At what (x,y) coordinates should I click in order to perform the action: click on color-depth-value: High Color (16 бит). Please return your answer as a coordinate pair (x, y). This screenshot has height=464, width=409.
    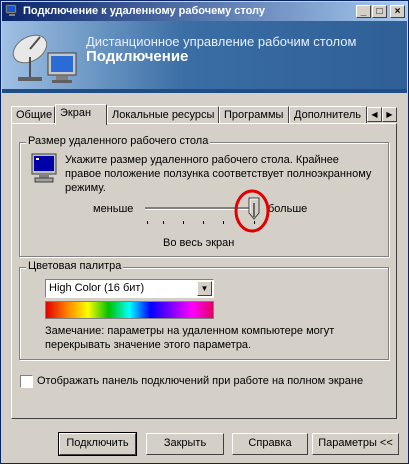
    Looking at the image, I should click on (97, 288).